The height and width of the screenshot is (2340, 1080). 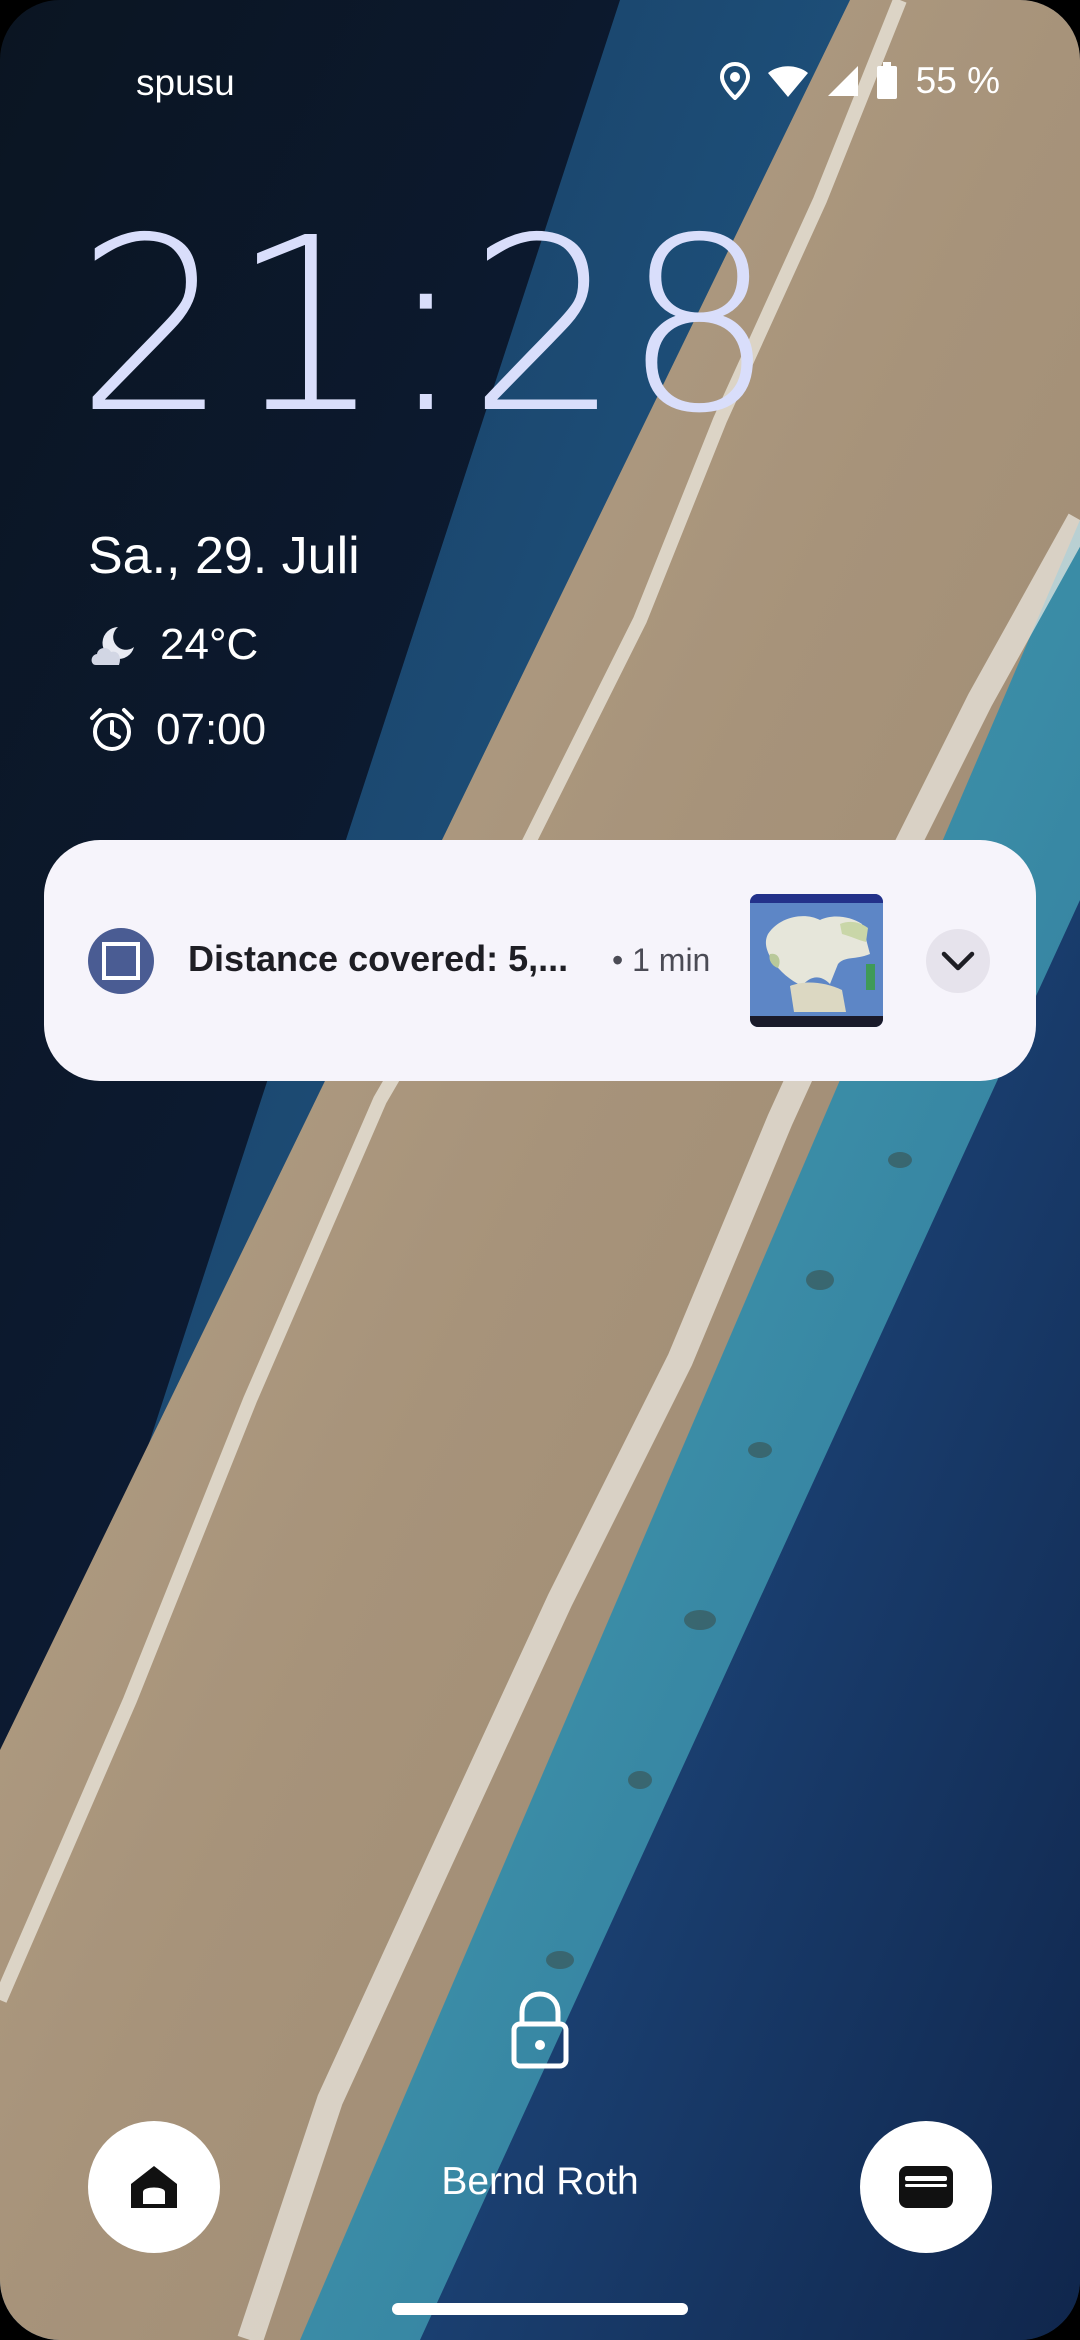 What do you see at coordinates (540, 2181) in the screenshot?
I see `owner-info: Bernd Roth` at bounding box center [540, 2181].